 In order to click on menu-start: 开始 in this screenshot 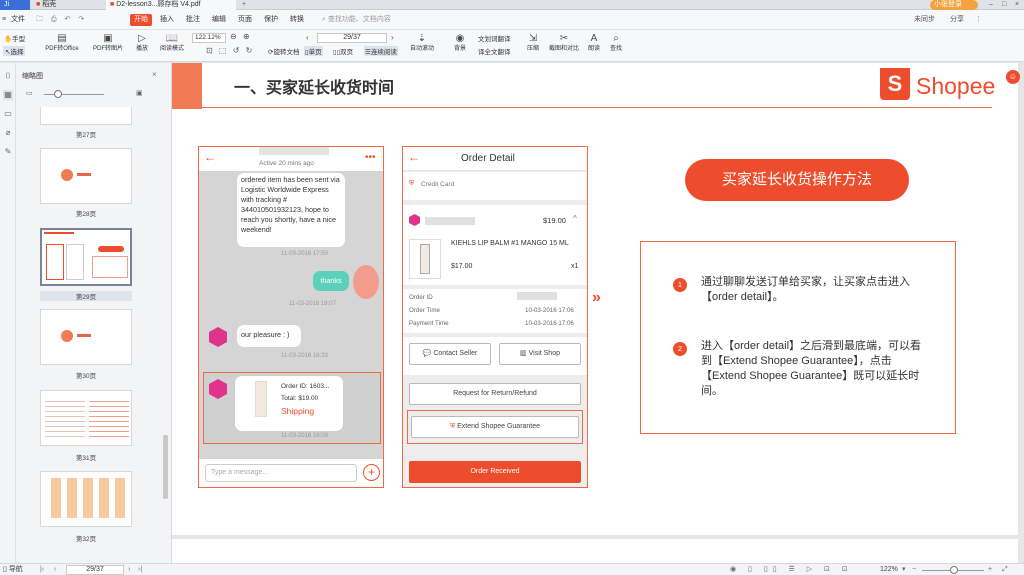, I will do `click(141, 20)`.